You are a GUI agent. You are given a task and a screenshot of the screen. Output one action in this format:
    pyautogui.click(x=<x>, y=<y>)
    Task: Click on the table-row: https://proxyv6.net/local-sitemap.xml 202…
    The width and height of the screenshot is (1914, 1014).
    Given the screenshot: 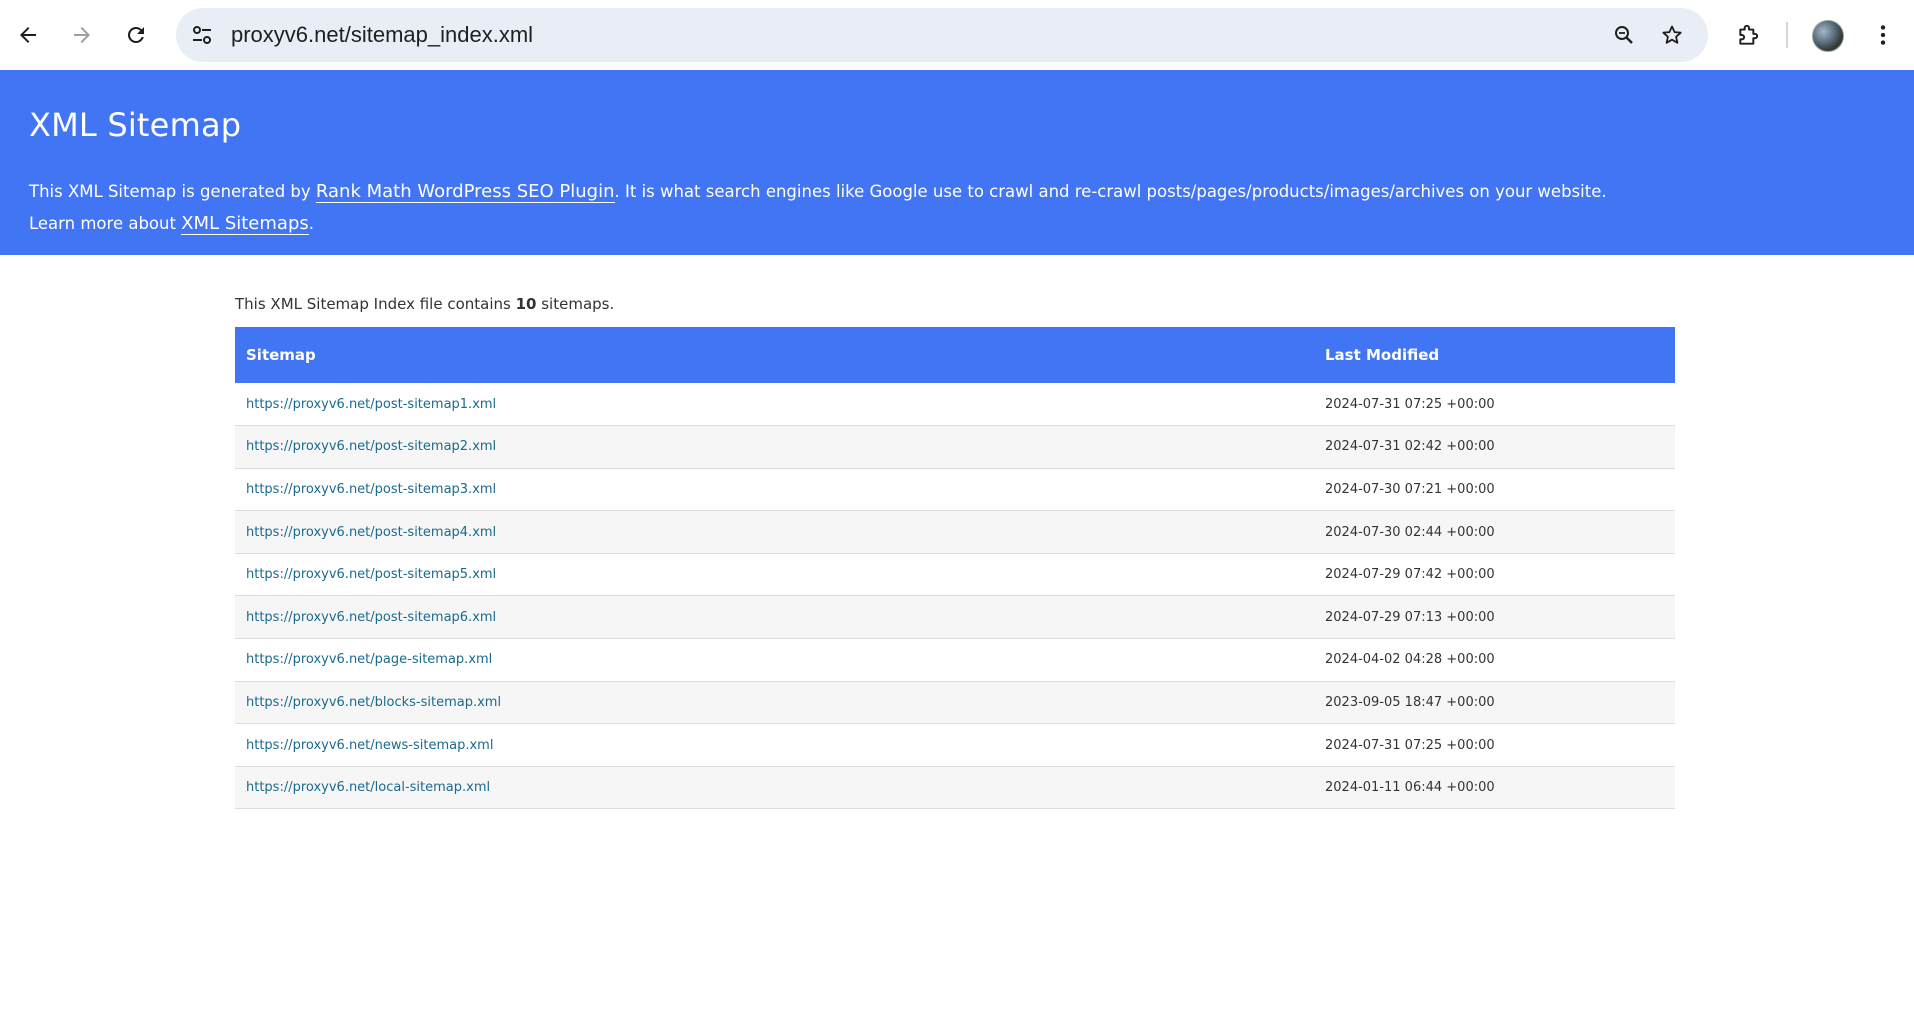 What is the action you would take?
    pyautogui.click(x=955, y=787)
    